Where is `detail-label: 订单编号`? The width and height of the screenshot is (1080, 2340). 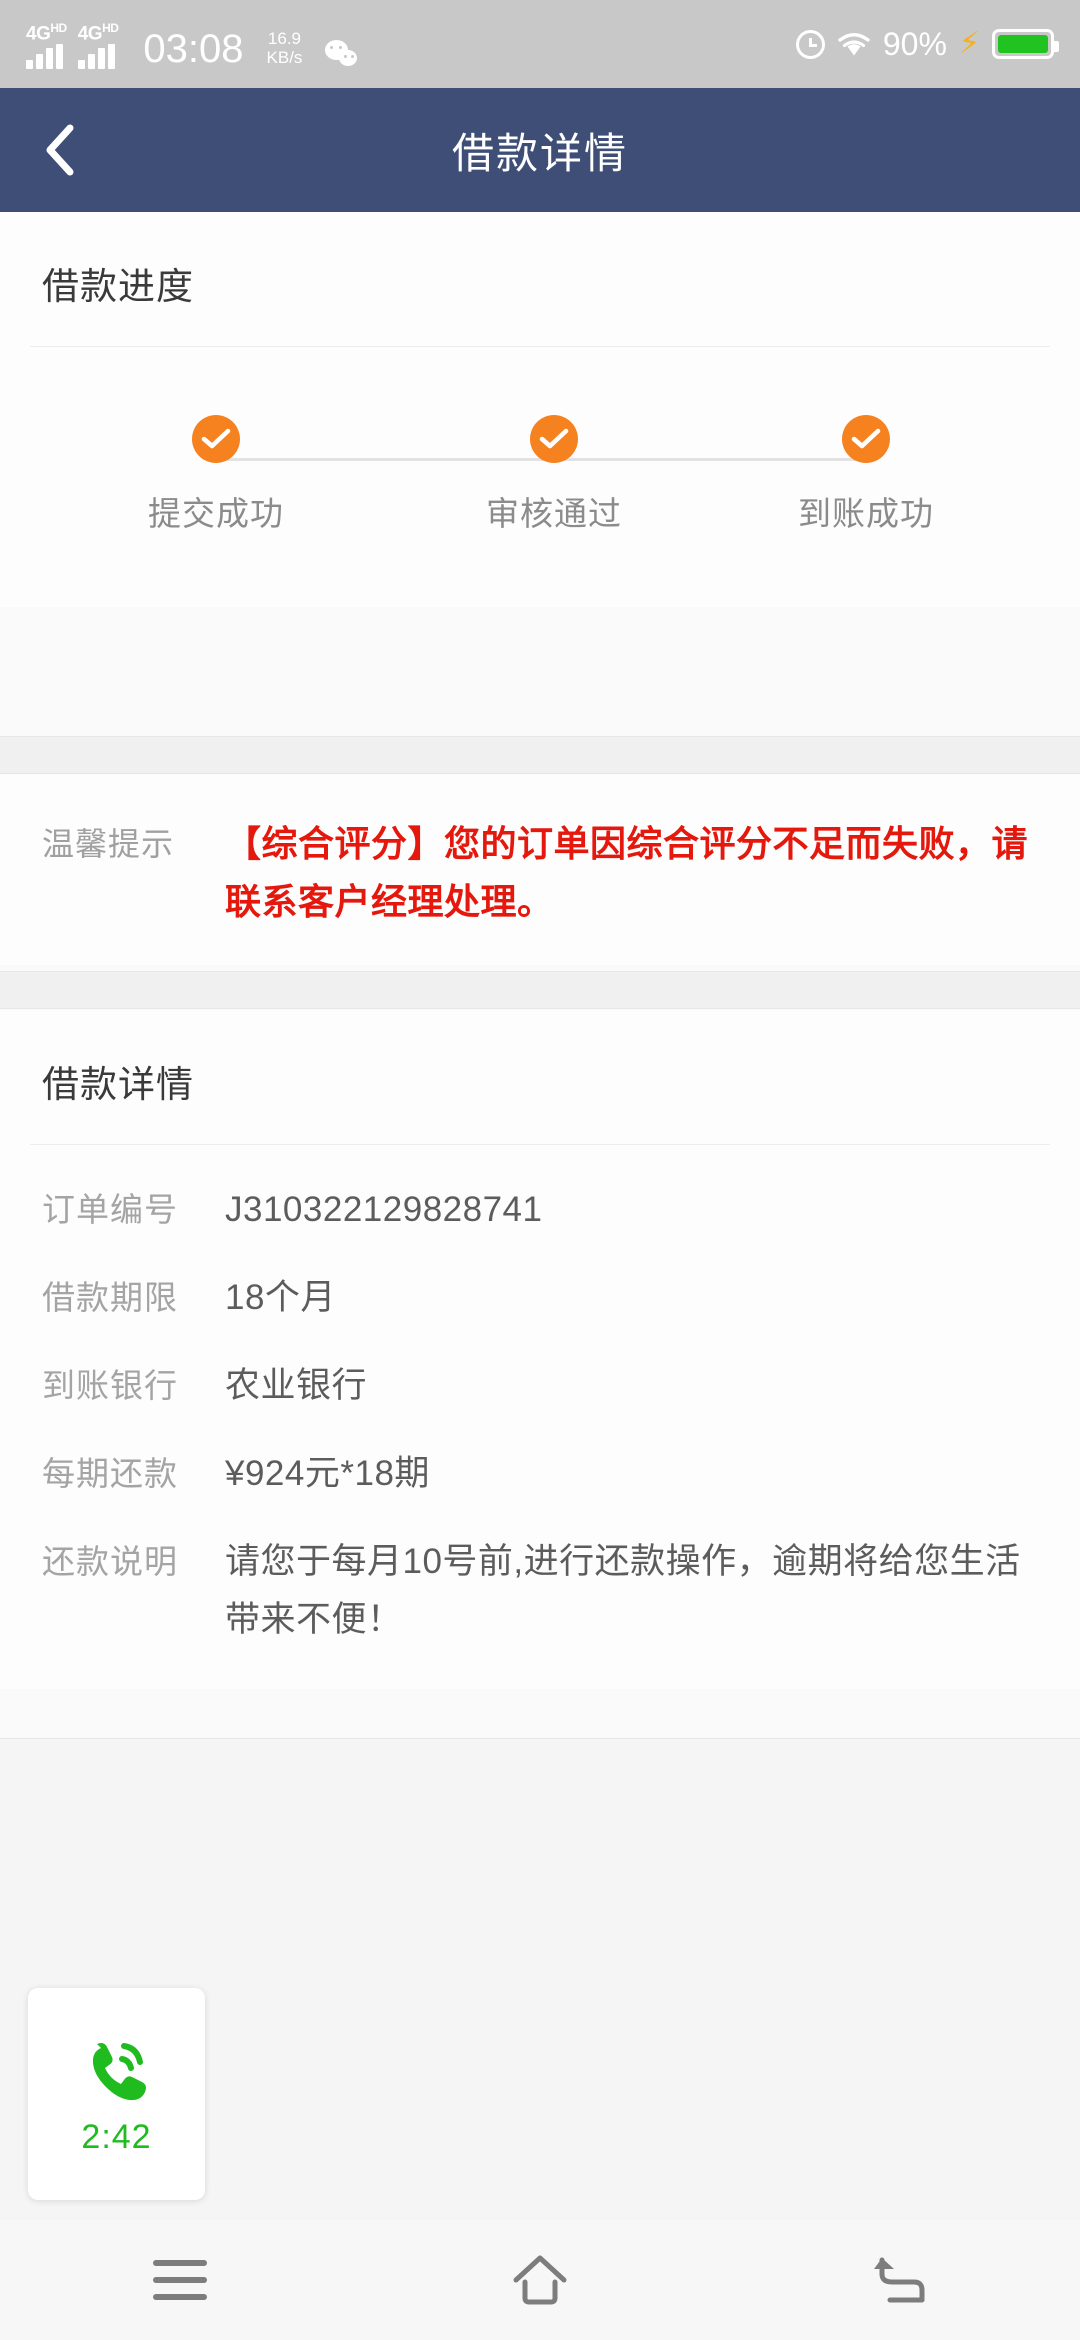
detail-label: 订单编号 is located at coordinates (110, 1209).